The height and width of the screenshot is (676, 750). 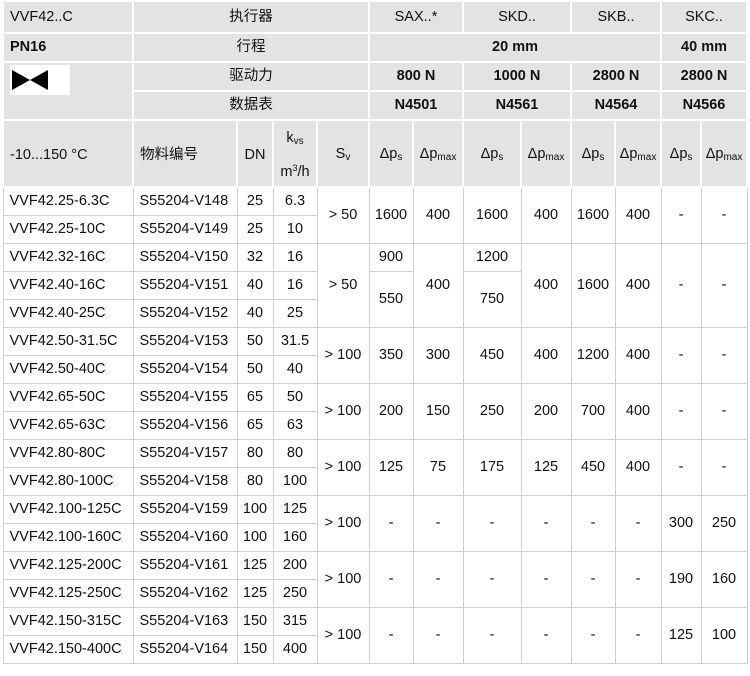 What do you see at coordinates (593, 355) in the screenshot?
I see `skb-dps: 1200` at bounding box center [593, 355].